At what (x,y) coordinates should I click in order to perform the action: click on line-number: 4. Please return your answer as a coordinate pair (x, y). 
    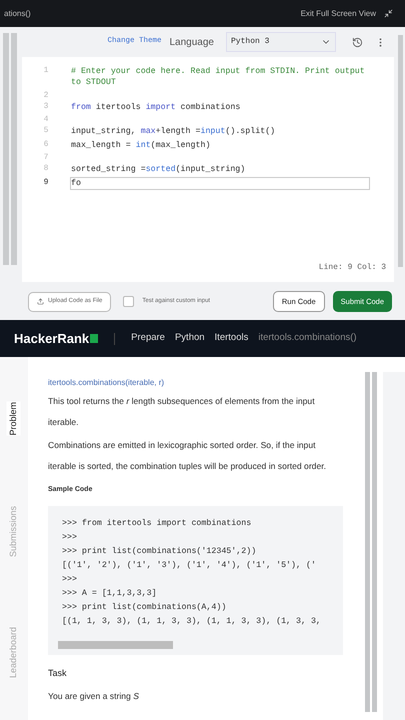
    Looking at the image, I should click on (46, 120).